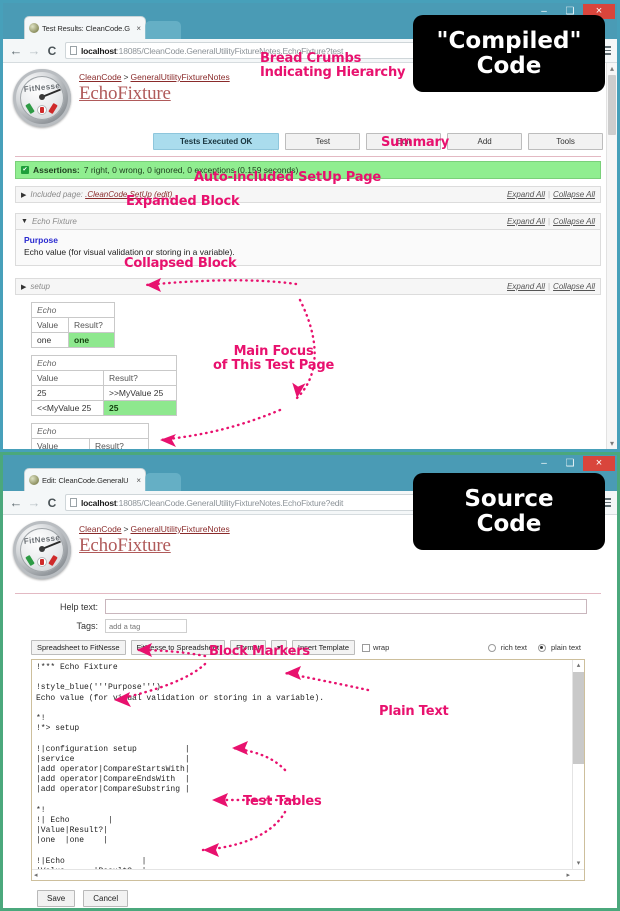  What do you see at coordinates (491, 647) in the screenshot?
I see `rich-text-radio` at bounding box center [491, 647].